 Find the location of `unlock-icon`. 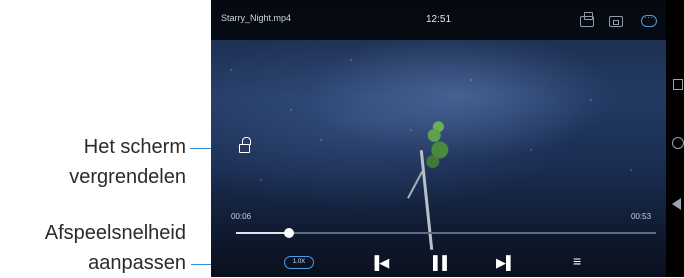

unlock-icon is located at coordinates (245, 145).